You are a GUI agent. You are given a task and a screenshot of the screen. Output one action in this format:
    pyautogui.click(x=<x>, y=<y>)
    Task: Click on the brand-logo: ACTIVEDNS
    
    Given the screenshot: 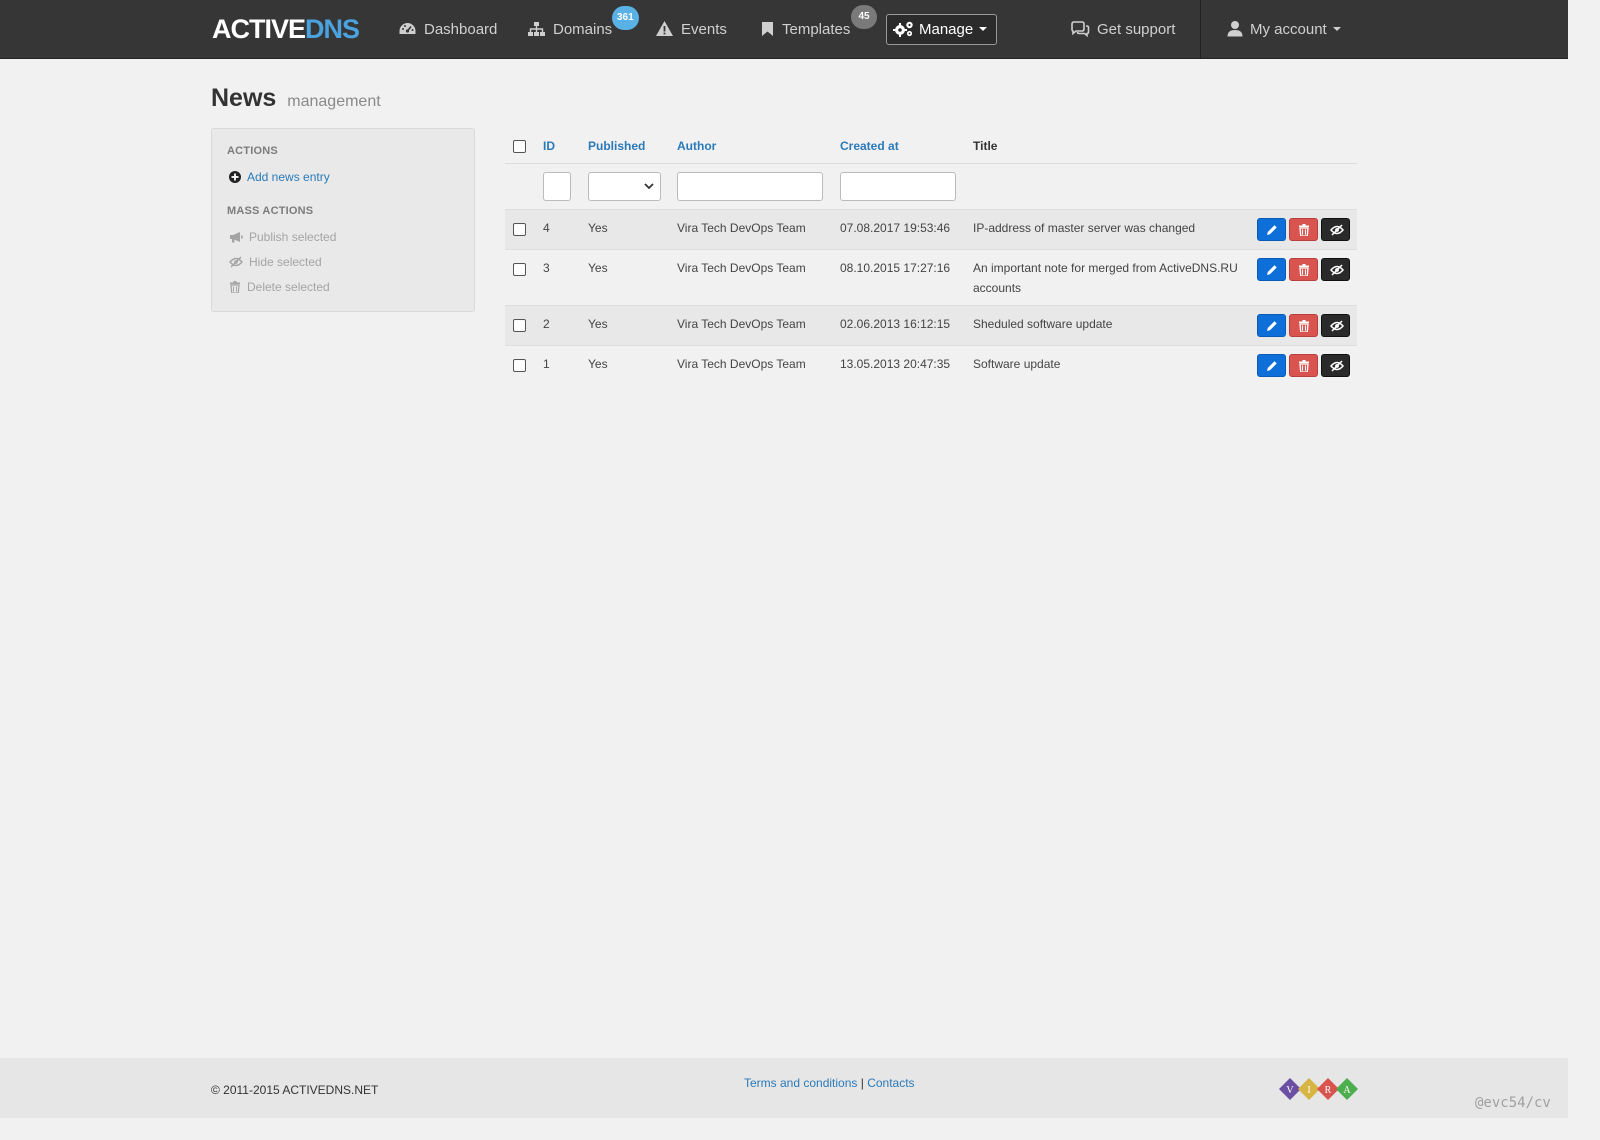 What is the action you would take?
    pyautogui.click(x=286, y=29)
    